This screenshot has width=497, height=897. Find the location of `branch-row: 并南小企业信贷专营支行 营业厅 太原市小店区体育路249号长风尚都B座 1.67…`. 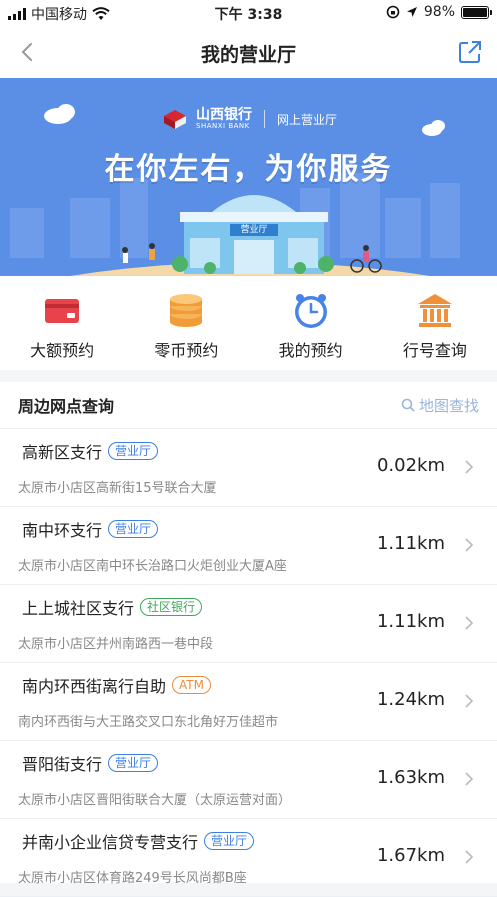

branch-row: 并南小企业信贷专营支行 营业厅 太原市小店区体育路249号长风尚都B座 1.67… is located at coordinates (248, 858).